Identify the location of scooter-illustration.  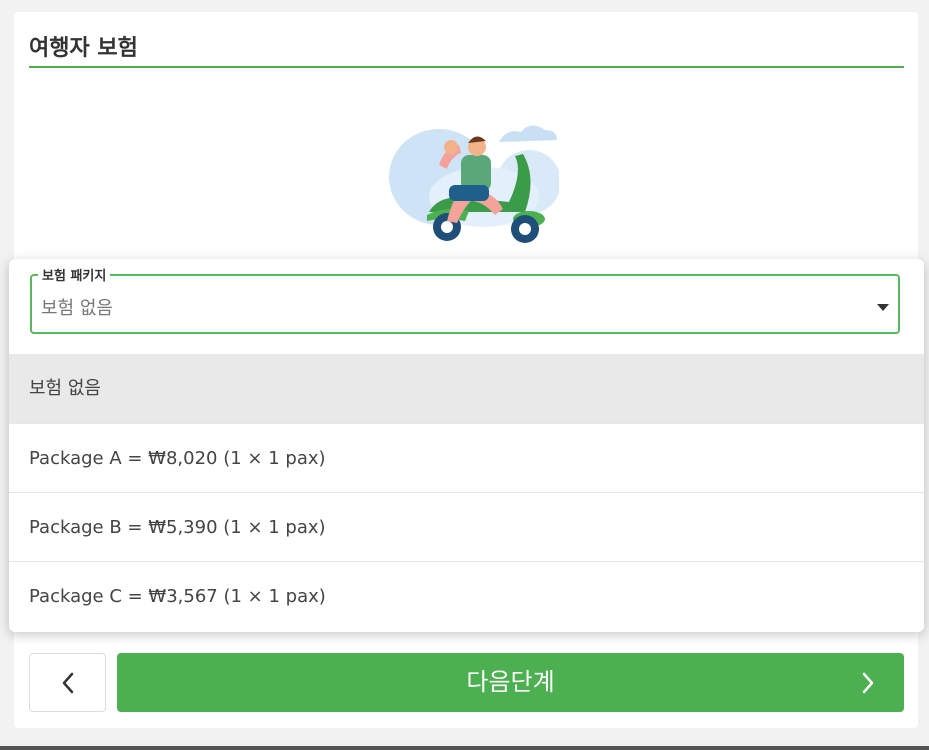
(474, 184).